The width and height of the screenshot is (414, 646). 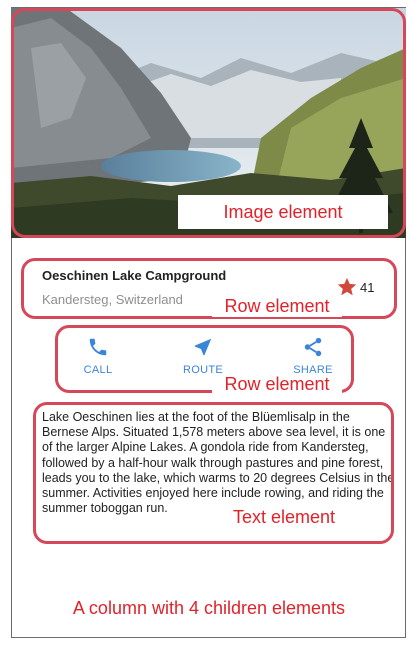 What do you see at coordinates (284, 517) in the screenshot?
I see `text-element-callout: Text element` at bounding box center [284, 517].